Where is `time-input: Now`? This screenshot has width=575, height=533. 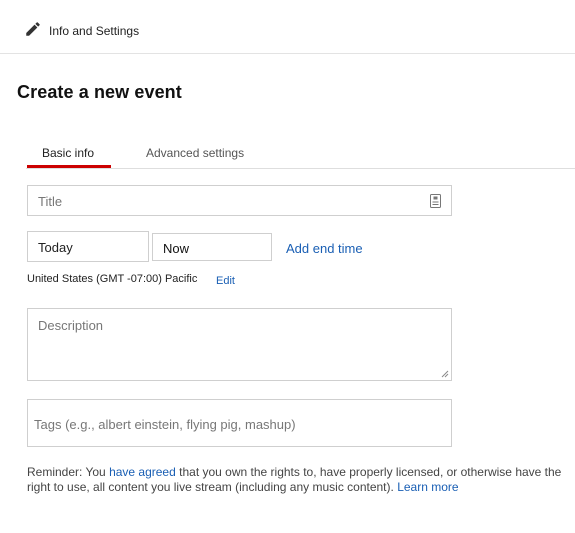
time-input: Now is located at coordinates (212, 247).